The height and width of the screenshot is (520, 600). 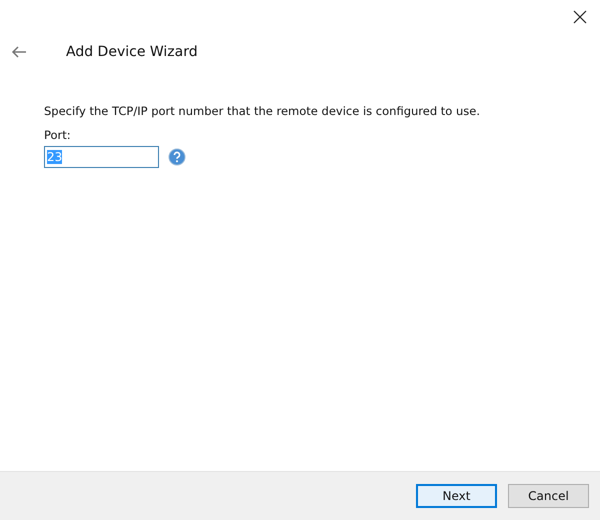 What do you see at coordinates (58, 135) in the screenshot?
I see `port-label: Port:` at bounding box center [58, 135].